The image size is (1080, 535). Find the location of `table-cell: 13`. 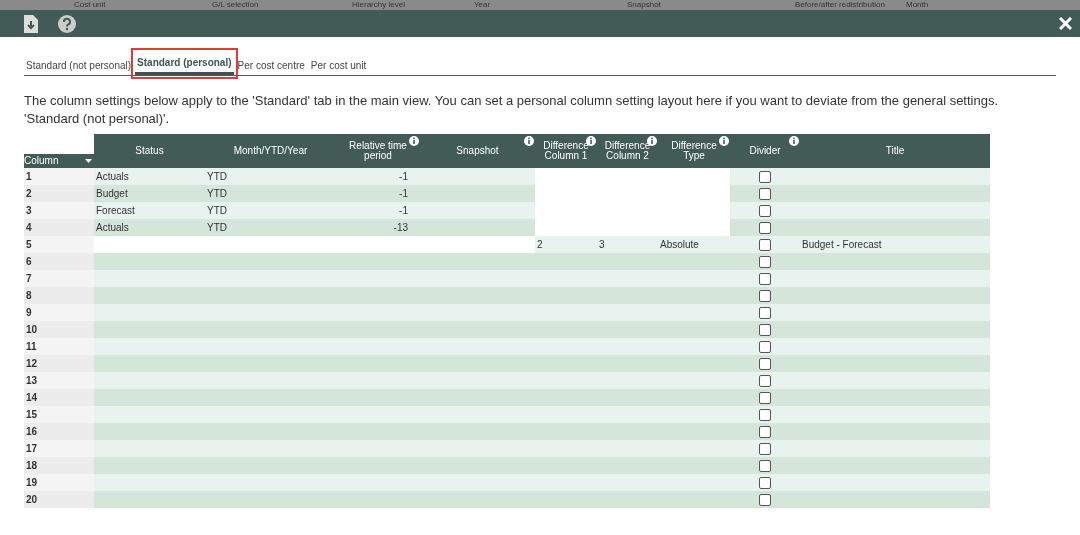

table-cell: 13 is located at coordinates (32, 380).